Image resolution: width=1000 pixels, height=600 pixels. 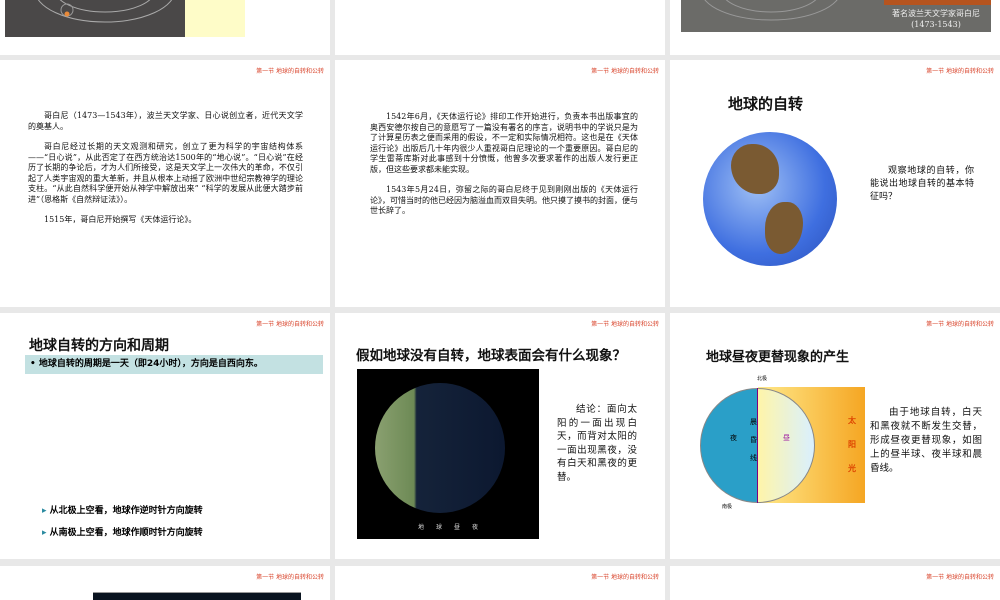 What do you see at coordinates (95, 18) in the screenshot?
I see `solar-system-image` at bounding box center [95, 18].